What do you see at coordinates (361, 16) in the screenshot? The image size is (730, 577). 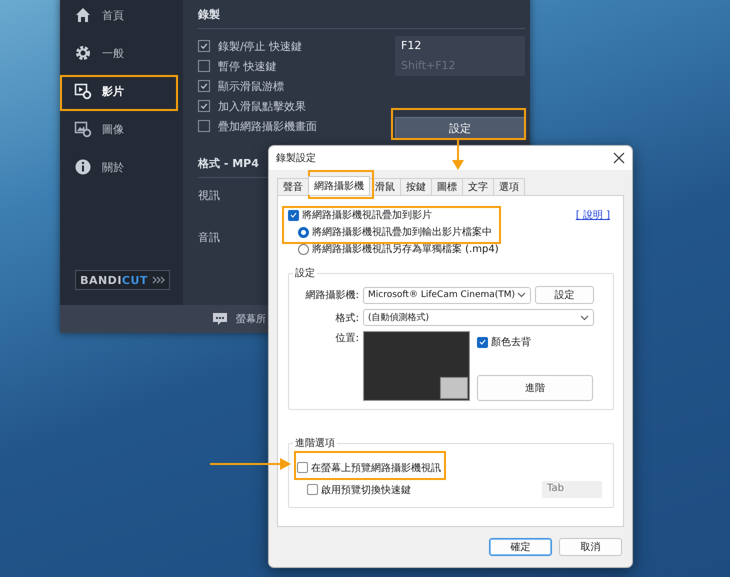 I see `section-title: 錄製` at bounding box center [361, 16].